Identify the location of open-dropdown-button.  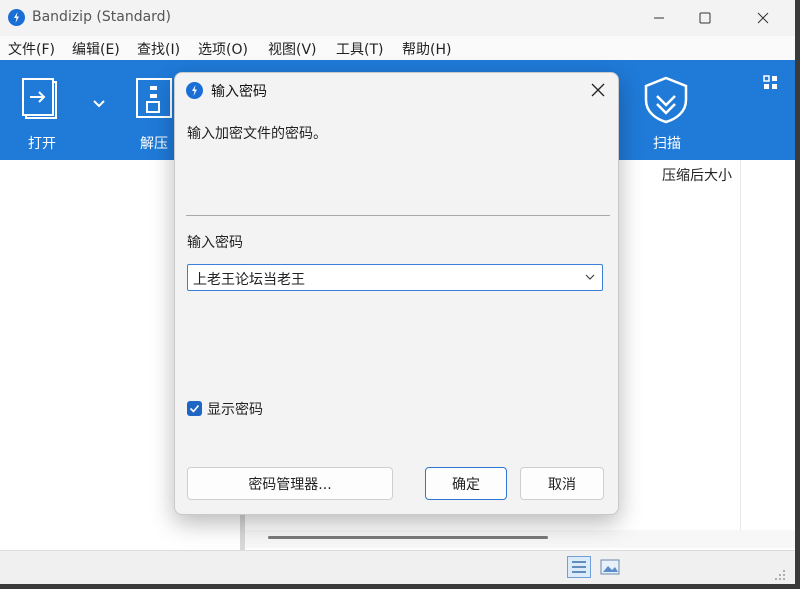
(99, 101).